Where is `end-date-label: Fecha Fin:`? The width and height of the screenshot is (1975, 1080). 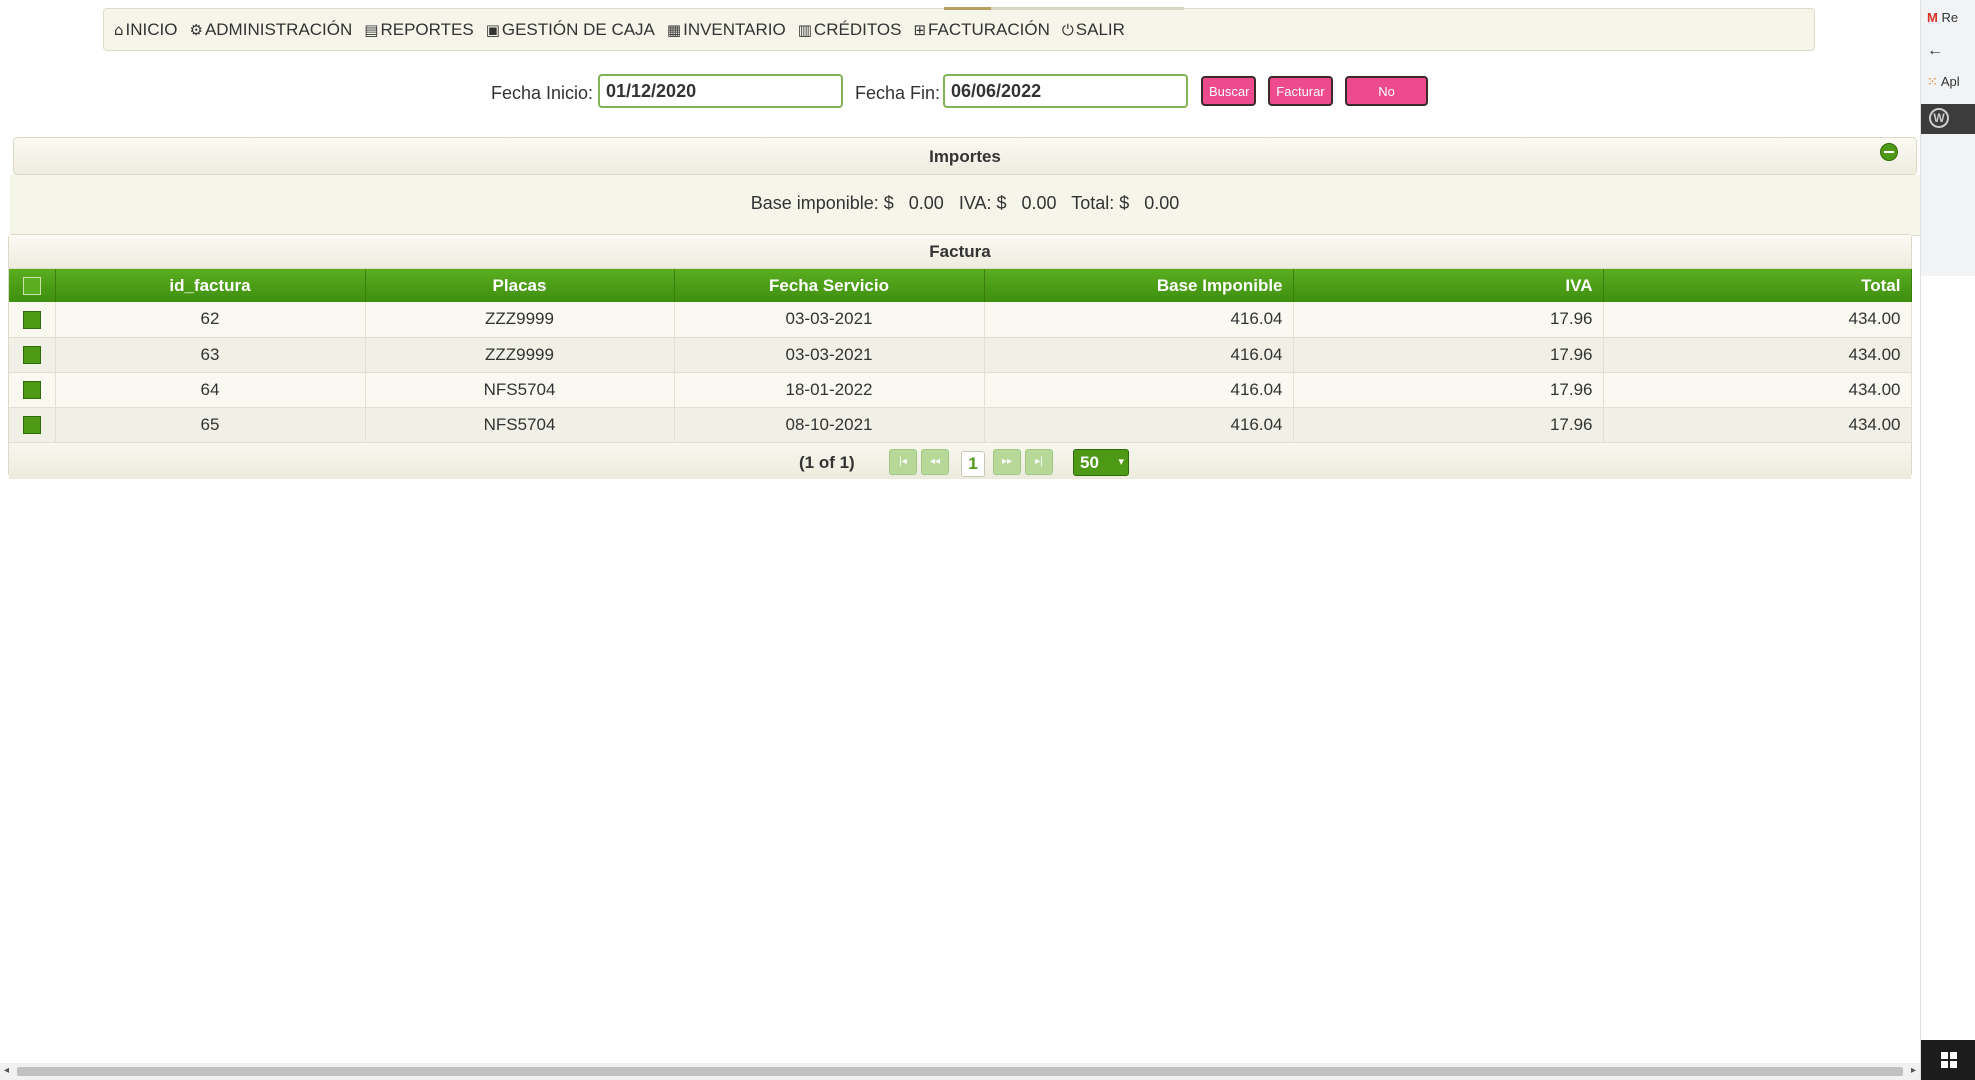 end-date-label: Fecha Fin: is located at coordinates (898, 93).